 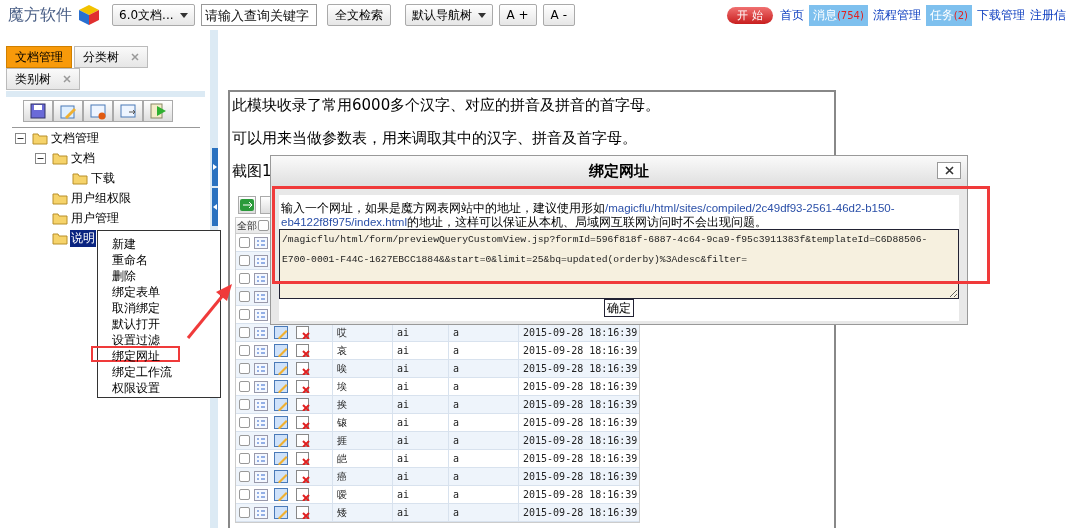 What do you see at coordinates (111, 57) in the screenshot?
I see `sidebar-tab: 分类树` at bounding box center [111, 57].